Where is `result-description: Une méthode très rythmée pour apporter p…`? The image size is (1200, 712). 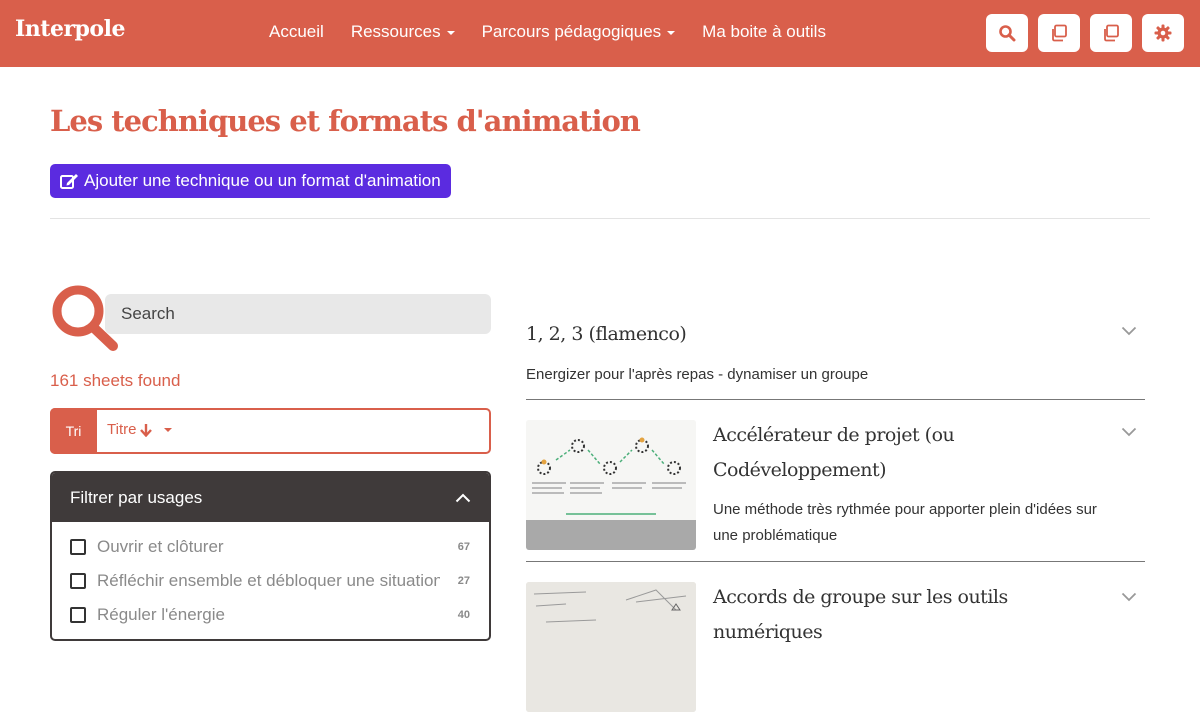
result-description: Une méthode très rythmée pour apporter p… is located at coordinates (929, 523).